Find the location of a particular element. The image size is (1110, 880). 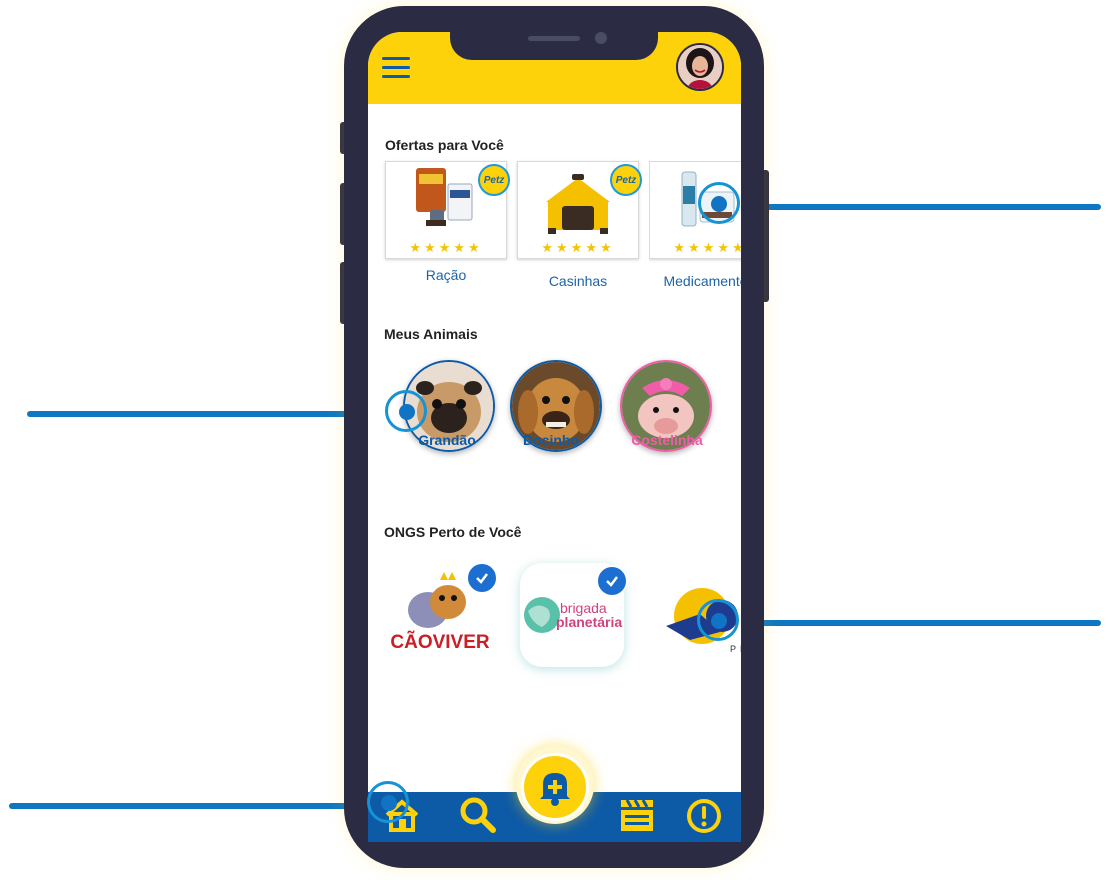

offer-card-medicamentos-clip: ★★★★★ Medicamentos is located at coordinates (695, 226).